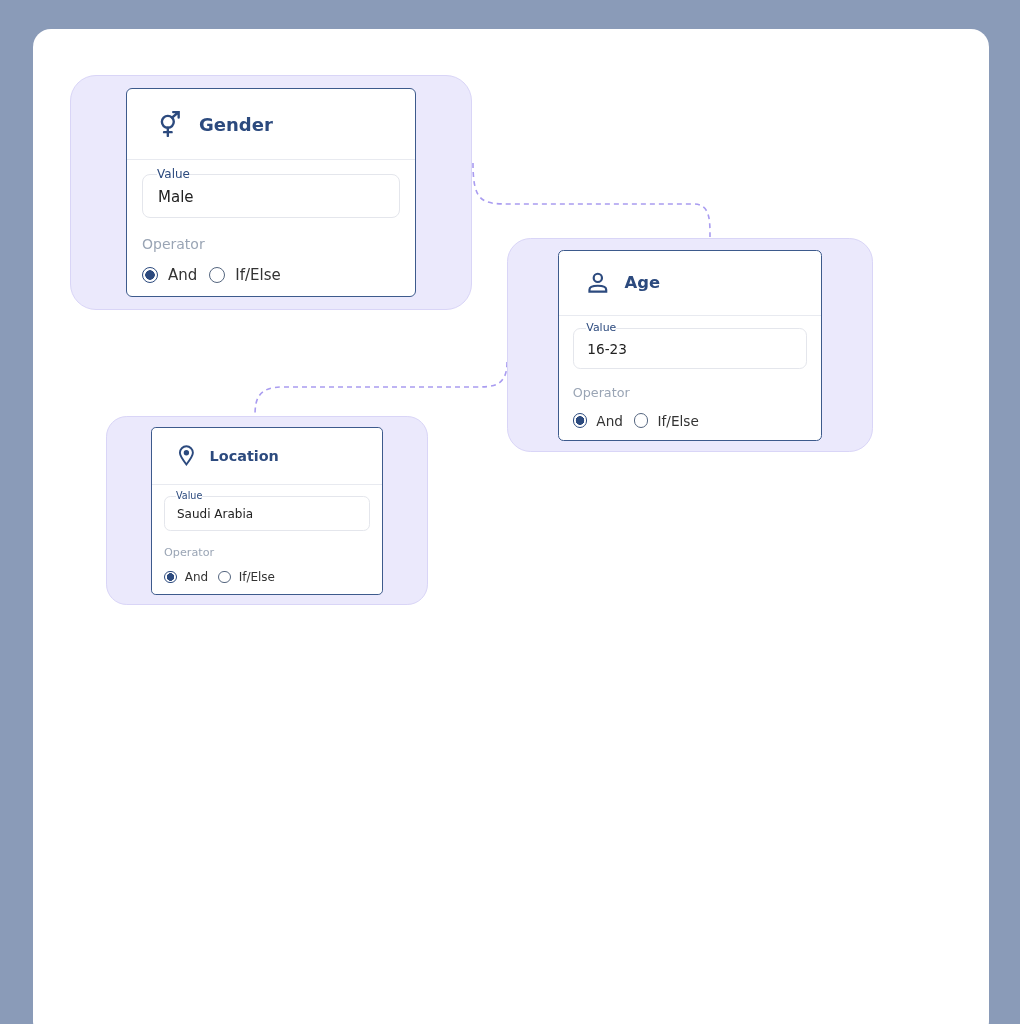  Describe the element at coordinates (215, 514) in the screenshot. I see `field-value: Saudi Arabia` at that location.